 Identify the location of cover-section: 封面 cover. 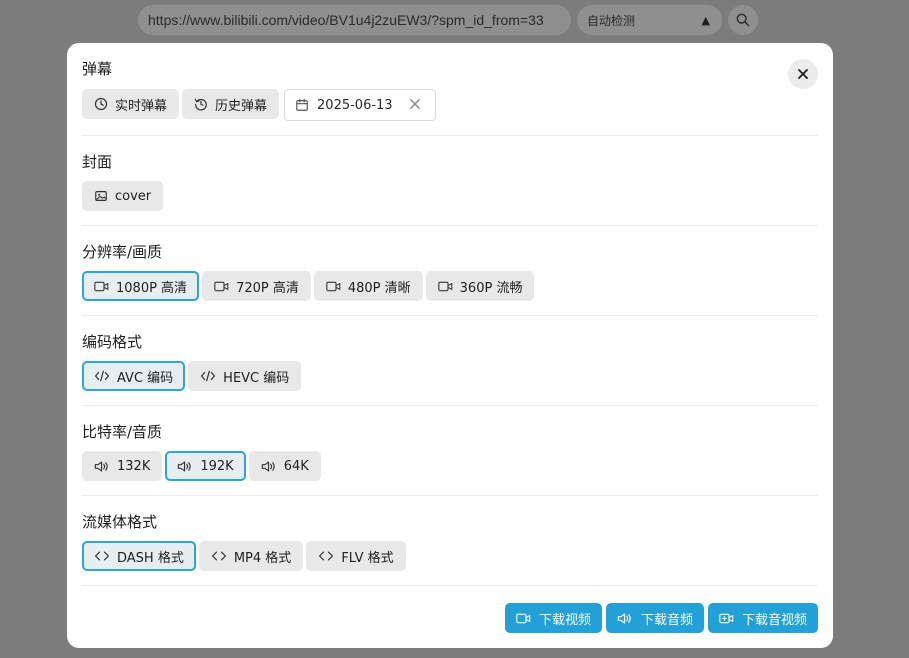
(450, 181).